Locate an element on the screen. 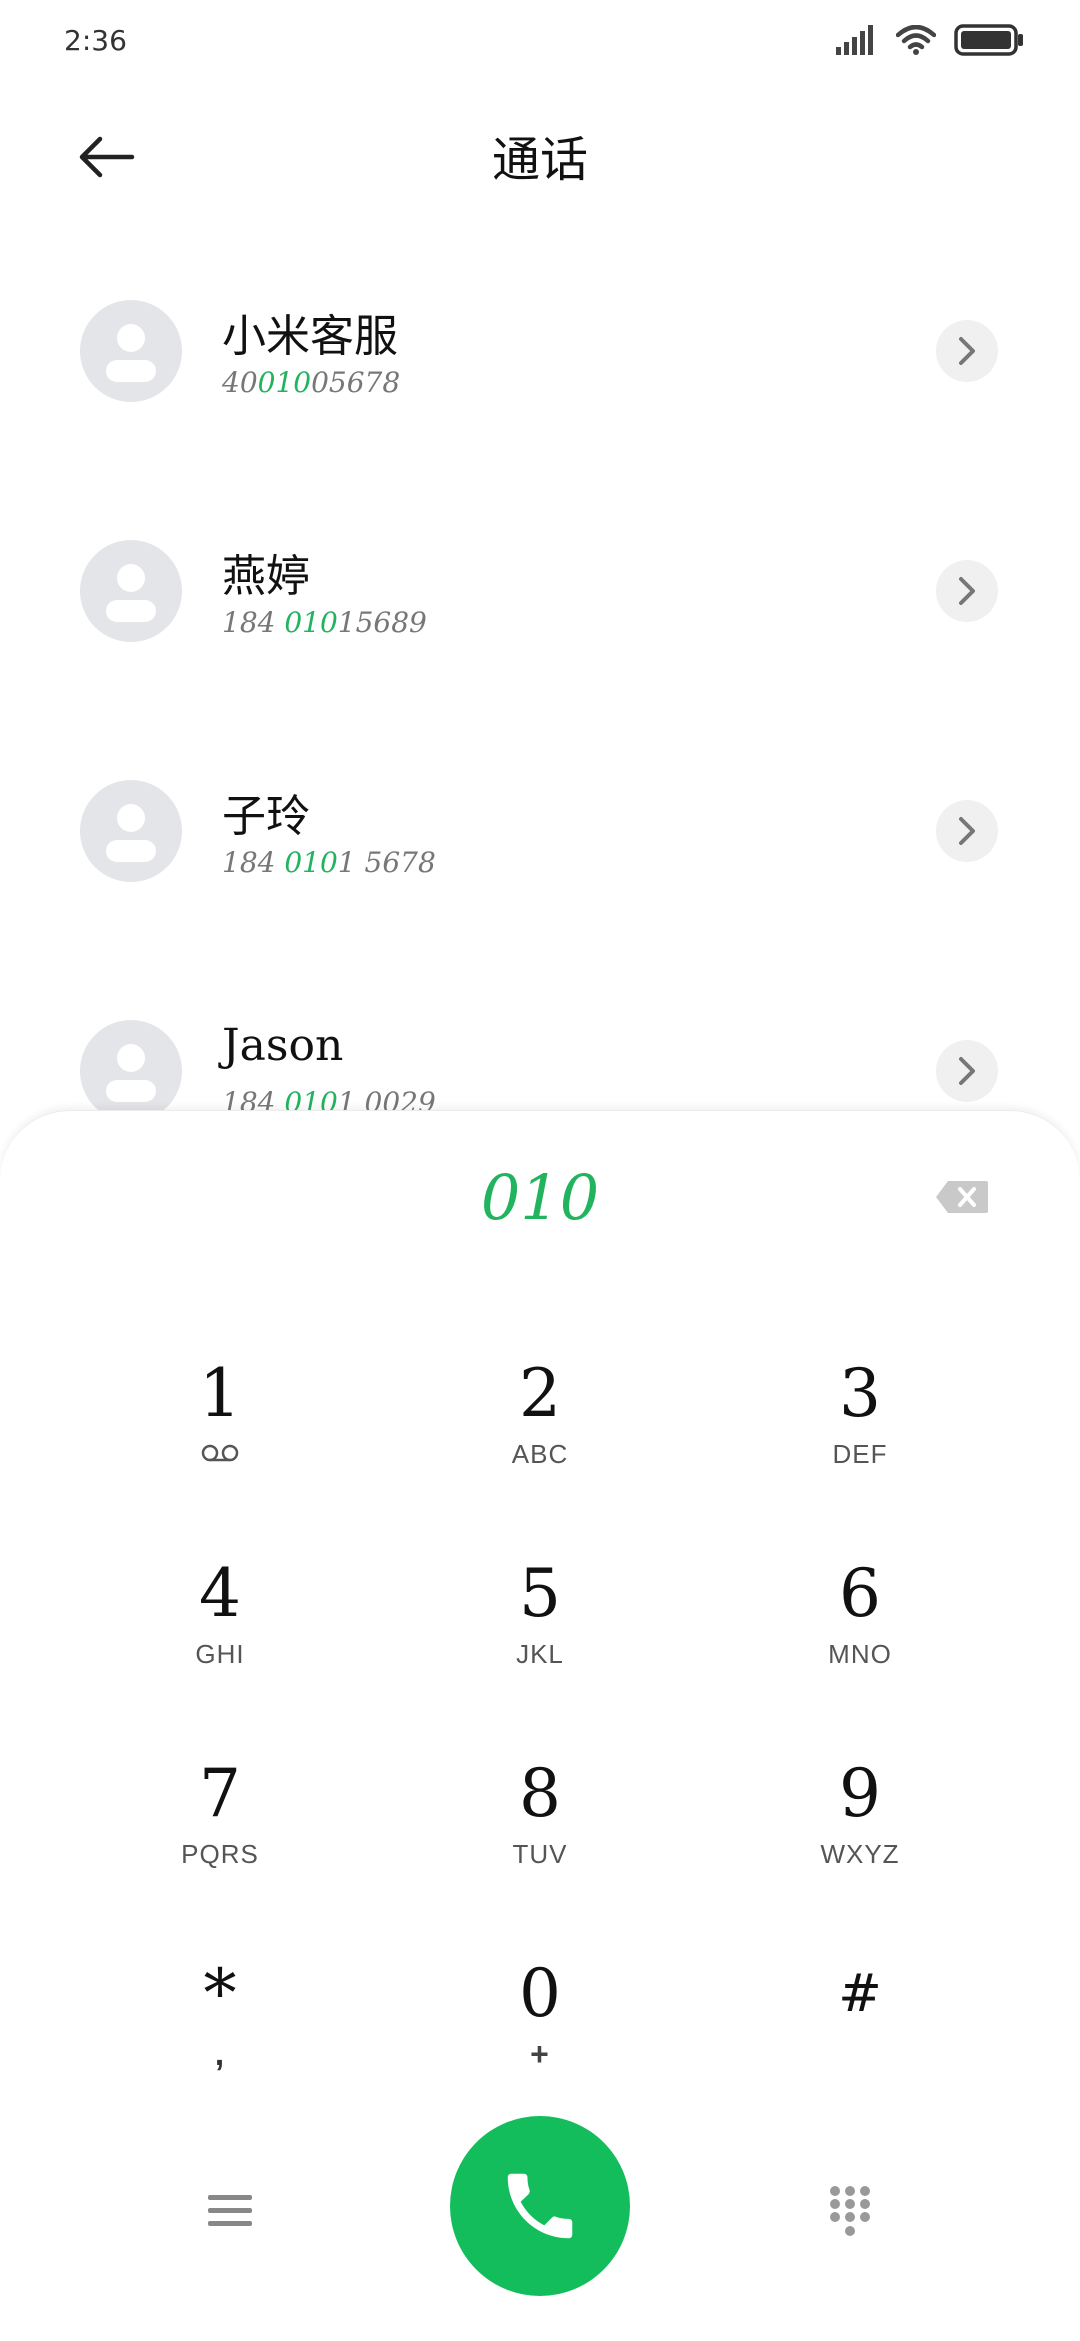 This screenshot has width=1080, height=2341. key-digit: * is located at coordinates (220, 1993).